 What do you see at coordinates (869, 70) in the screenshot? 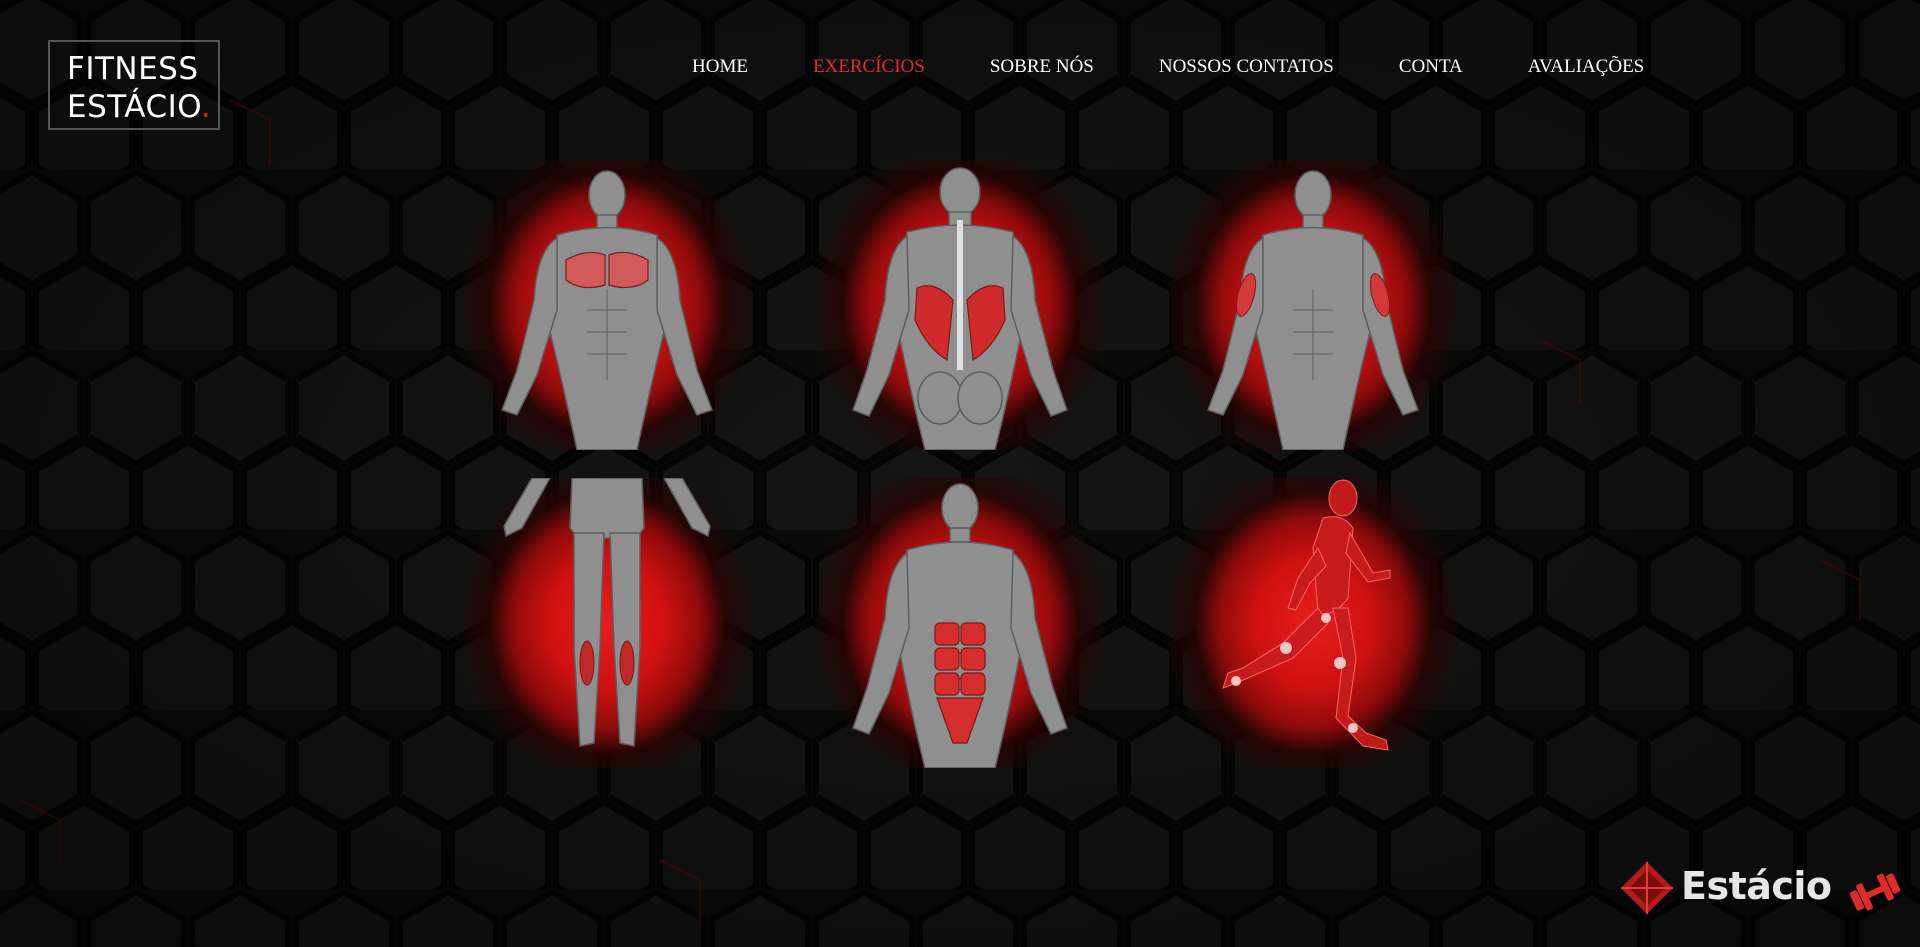
I see `nav-exercicios: EXERCÍCIOS` at bounding box center [869, 70].